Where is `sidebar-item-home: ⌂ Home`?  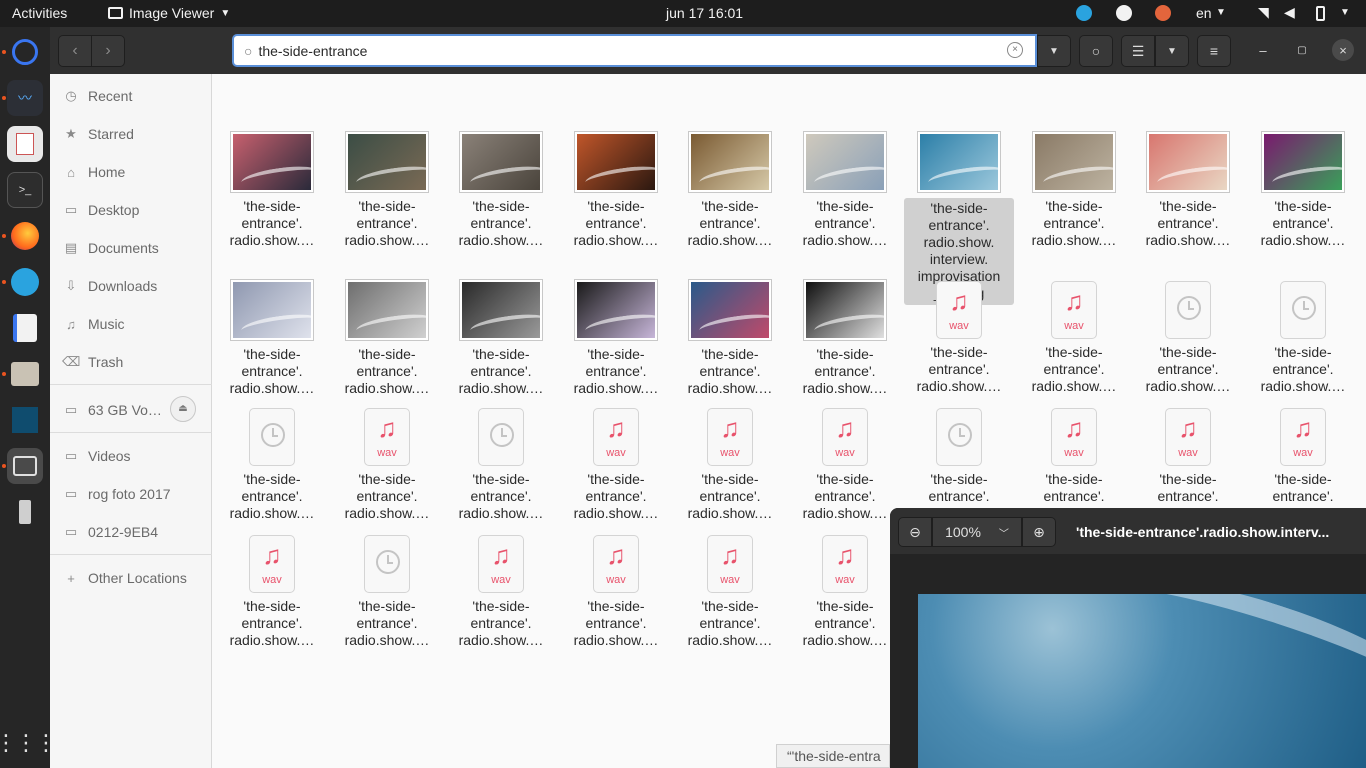
sidebar-item-home: ⌂ Home is located at coordinates (136, 172).